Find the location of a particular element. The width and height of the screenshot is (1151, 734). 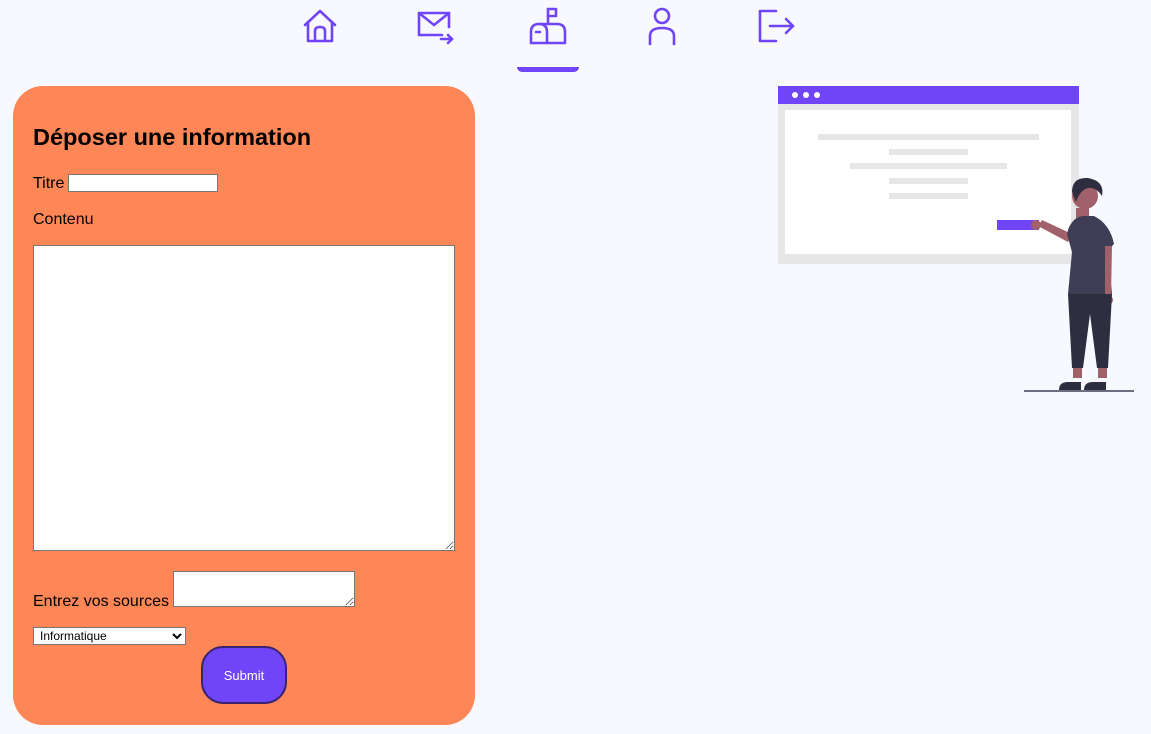

nav-profile is located at coordinates (662, 26).